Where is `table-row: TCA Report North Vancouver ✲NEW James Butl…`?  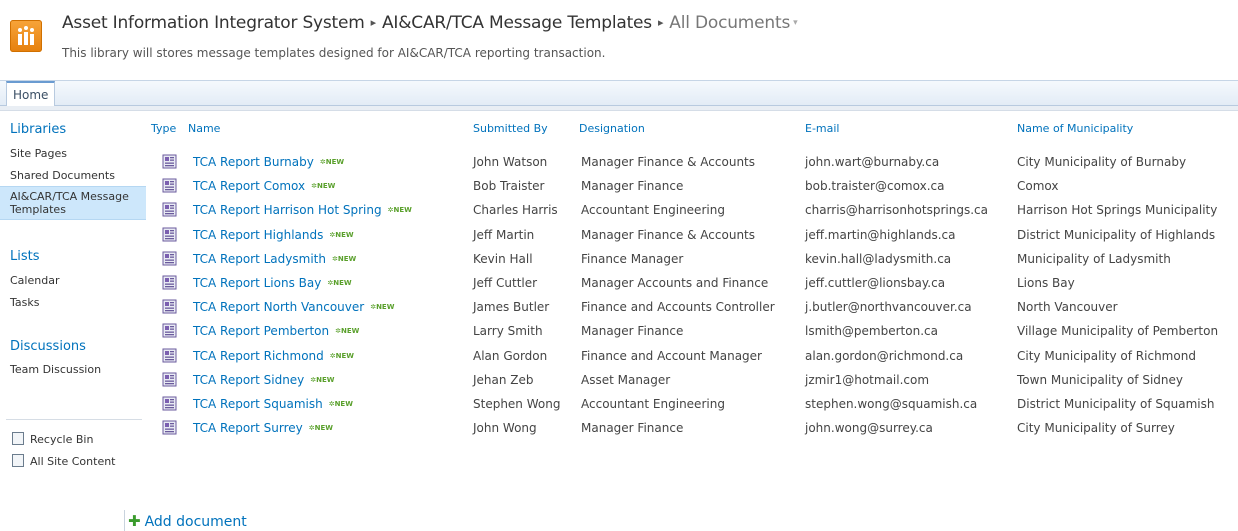 table-row: TCA Report North Vancouver ✲NEW James Butl… is located at coordinates (694, 307).